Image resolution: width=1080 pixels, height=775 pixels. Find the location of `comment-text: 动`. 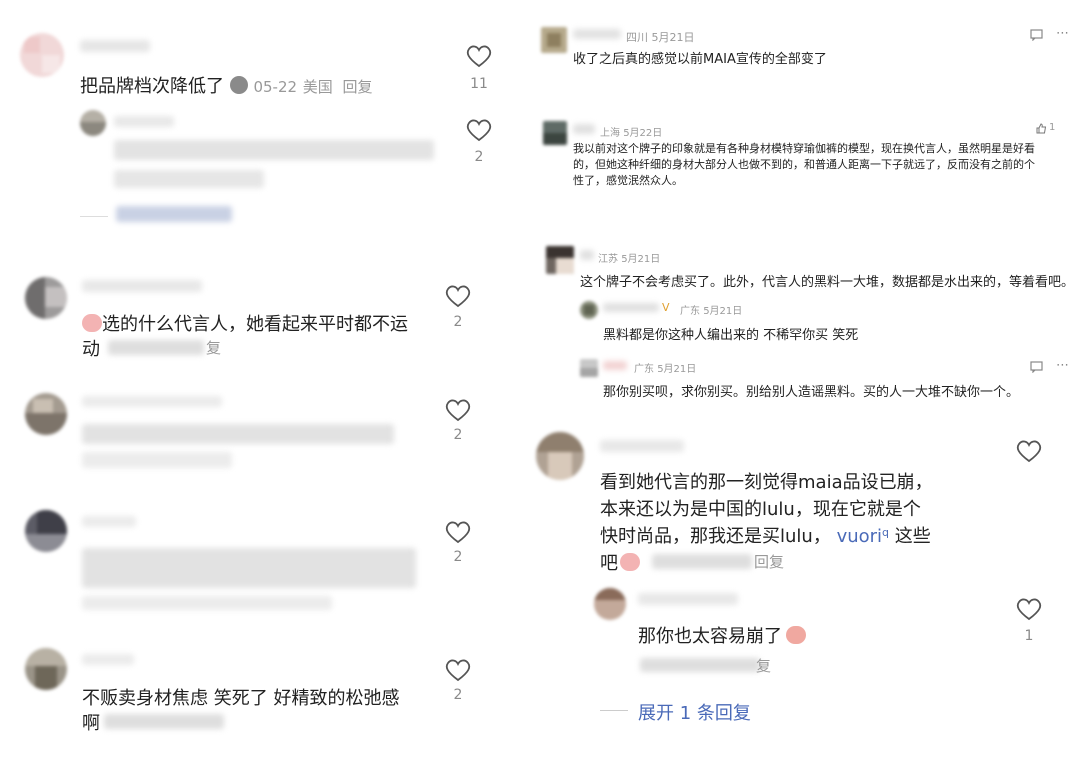

comment-text: 动 is located at coordinates (91, 349).